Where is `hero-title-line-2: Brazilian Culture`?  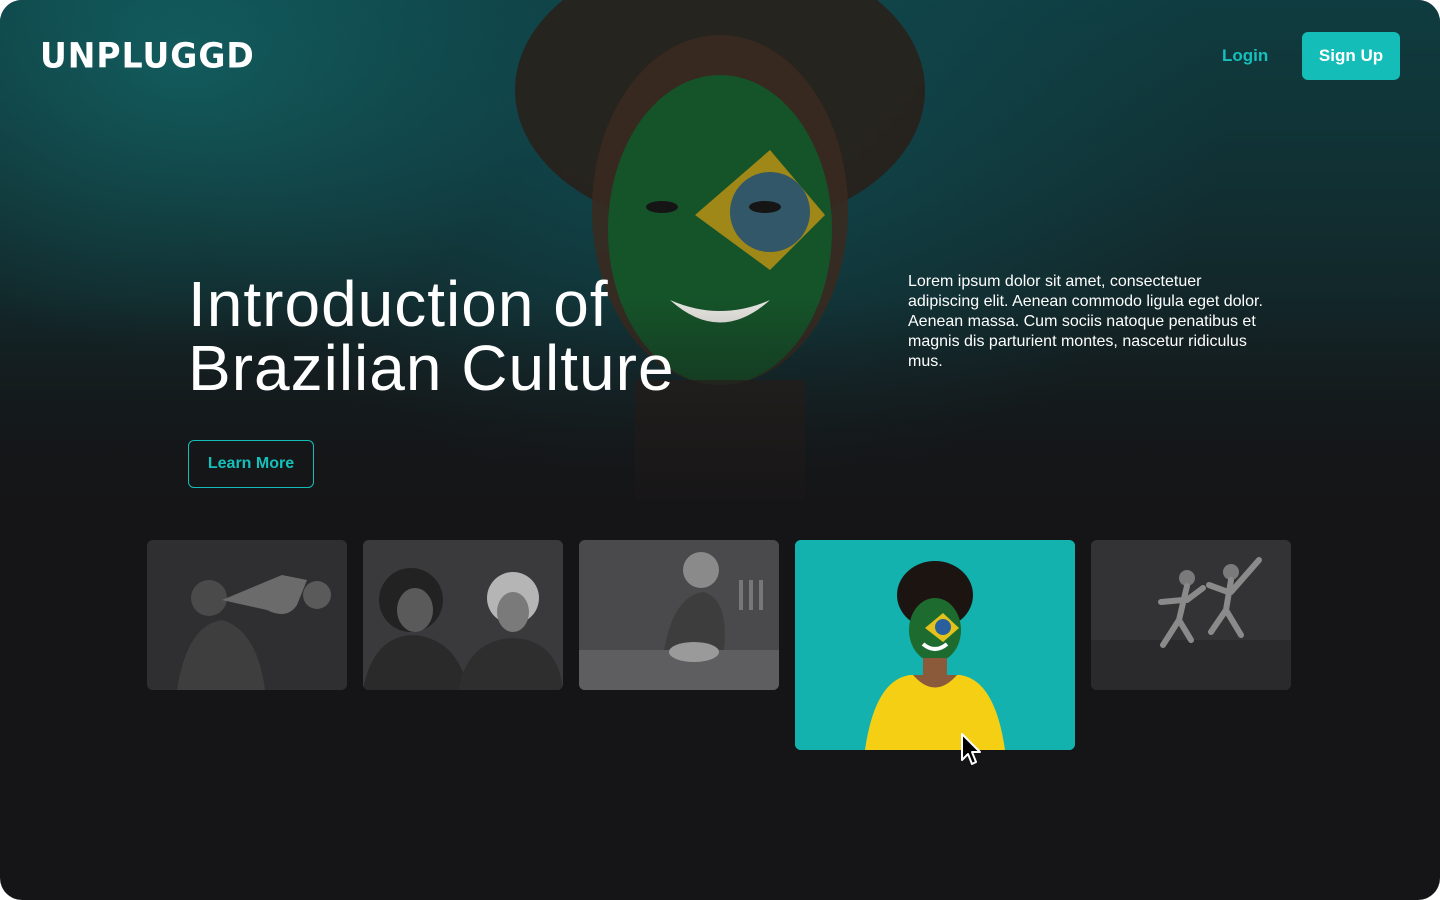
hero-title-line-2: Brazilian Culture is located at coordinates (431, 368).